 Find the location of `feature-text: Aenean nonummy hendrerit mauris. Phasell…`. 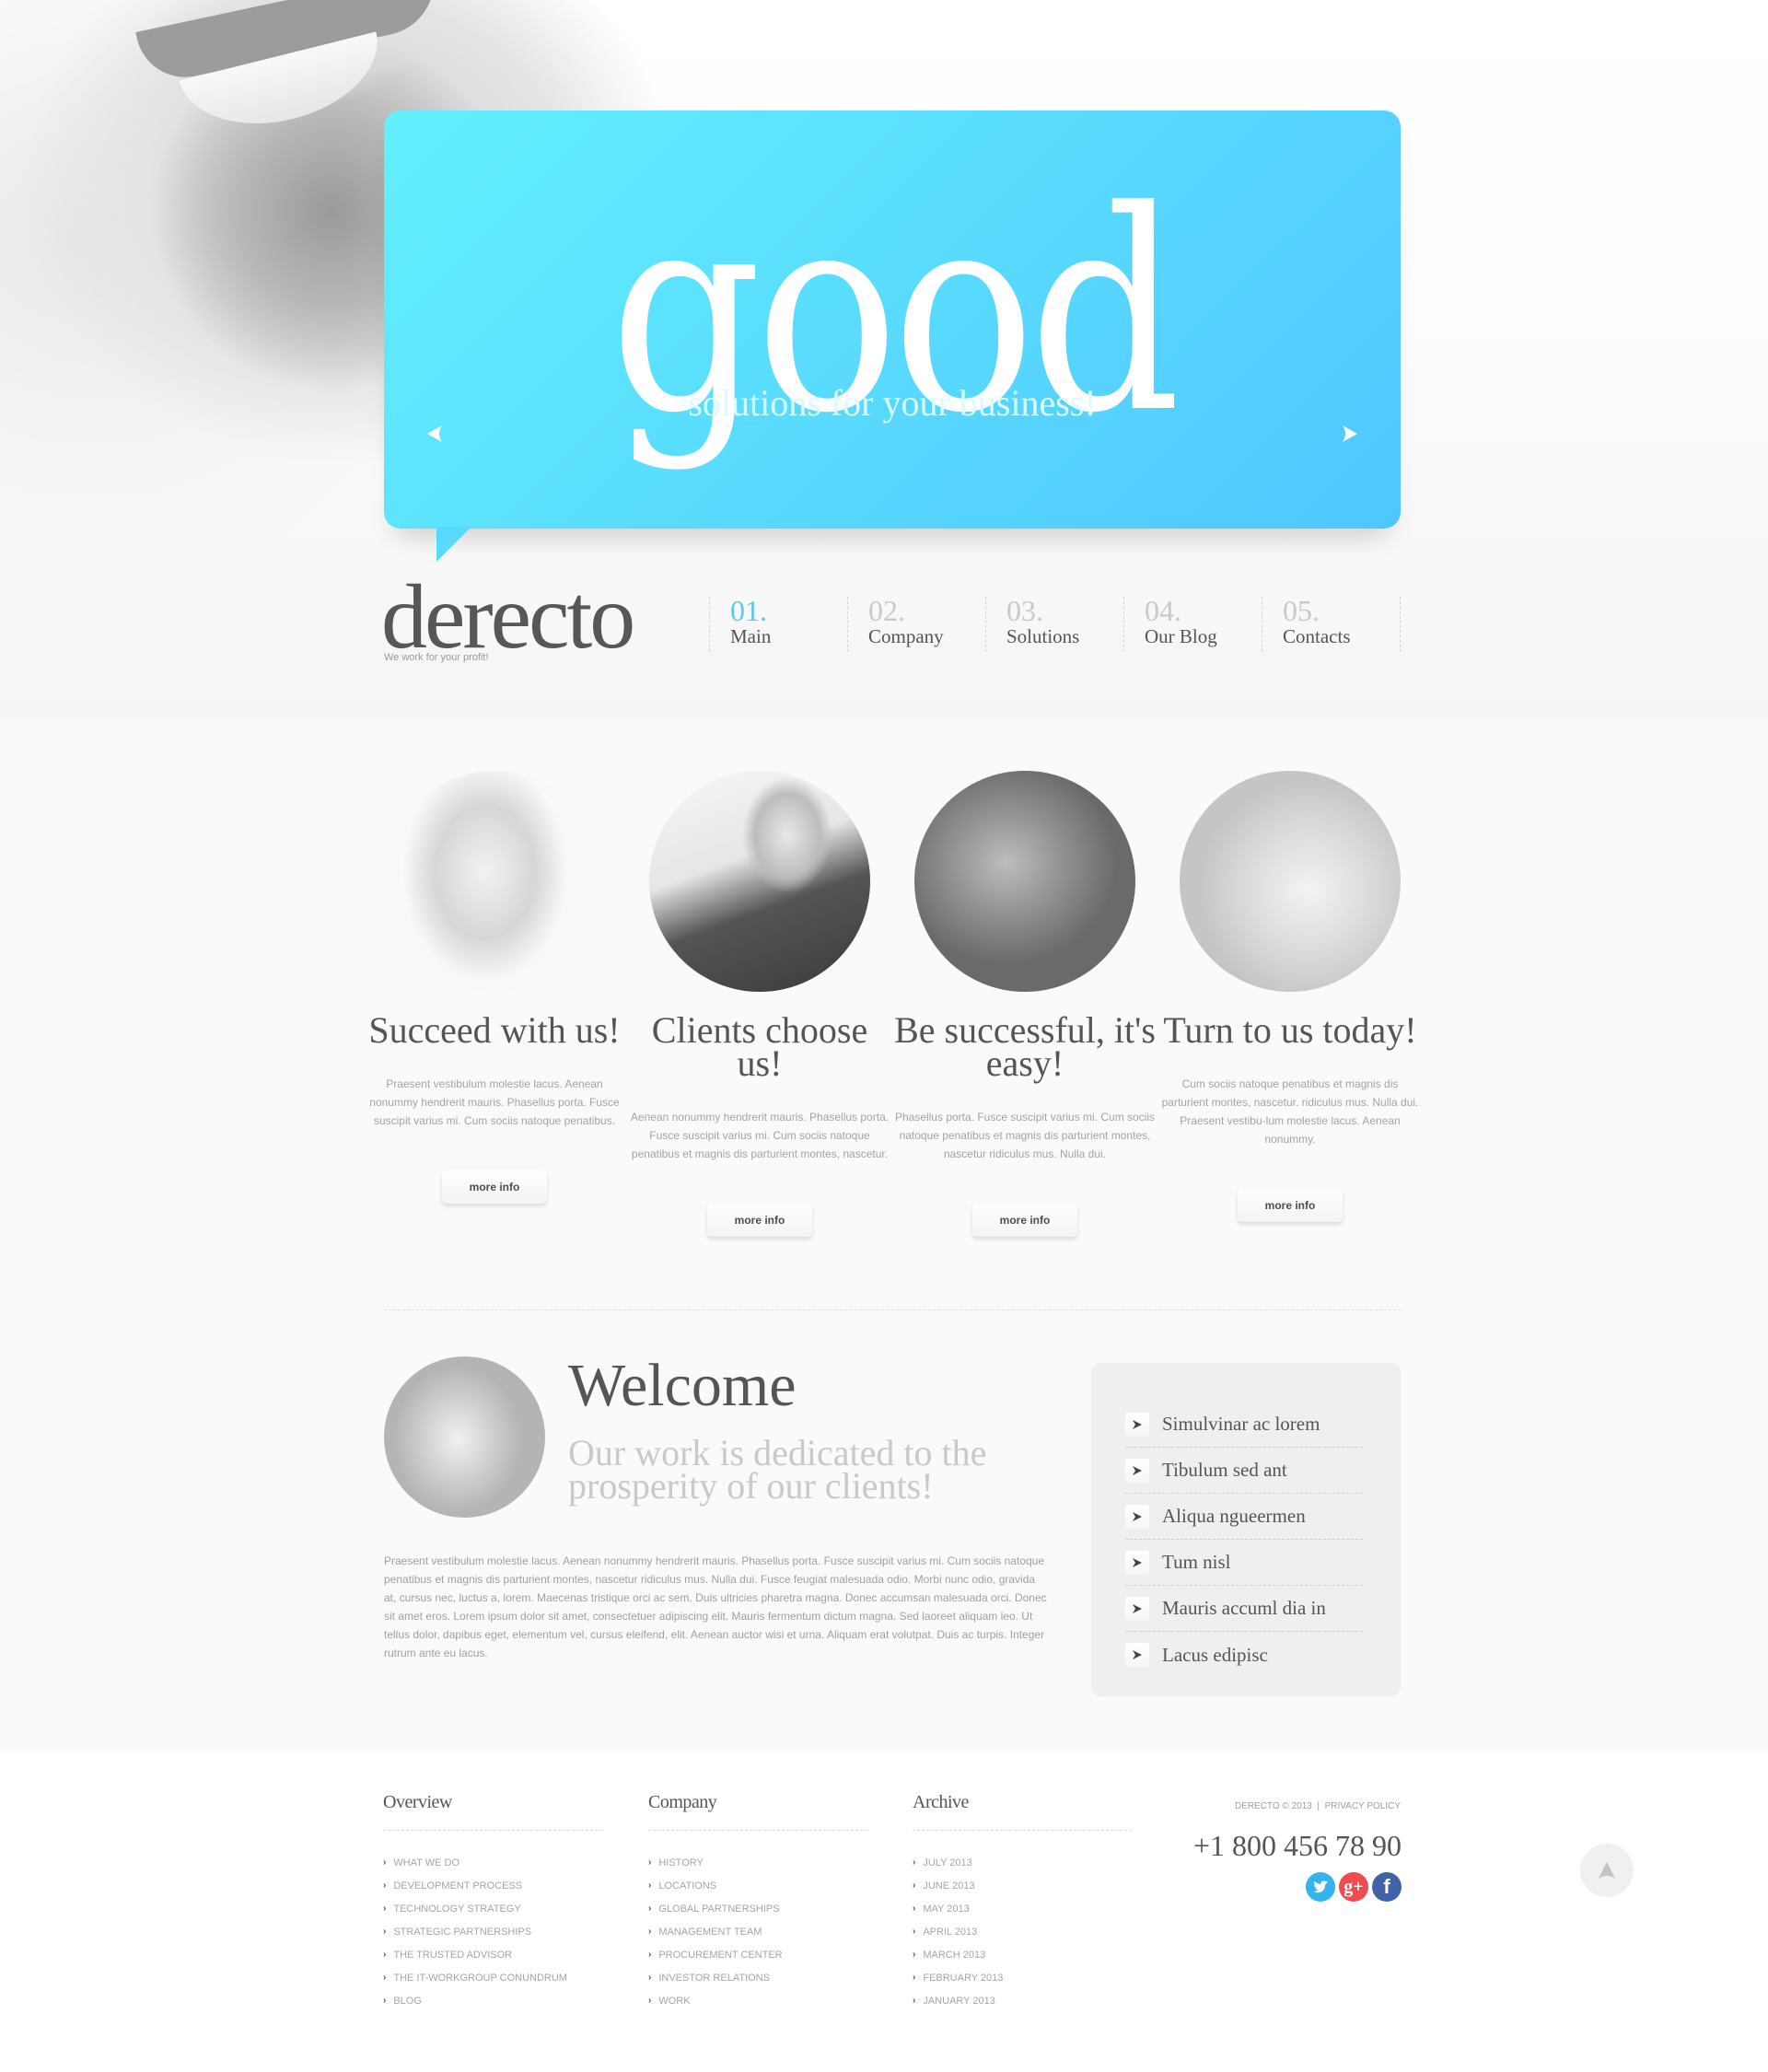

feature-text: Aenean nonummy hendrerit mauris. Phasell… is located at coordinates (760, 1135).